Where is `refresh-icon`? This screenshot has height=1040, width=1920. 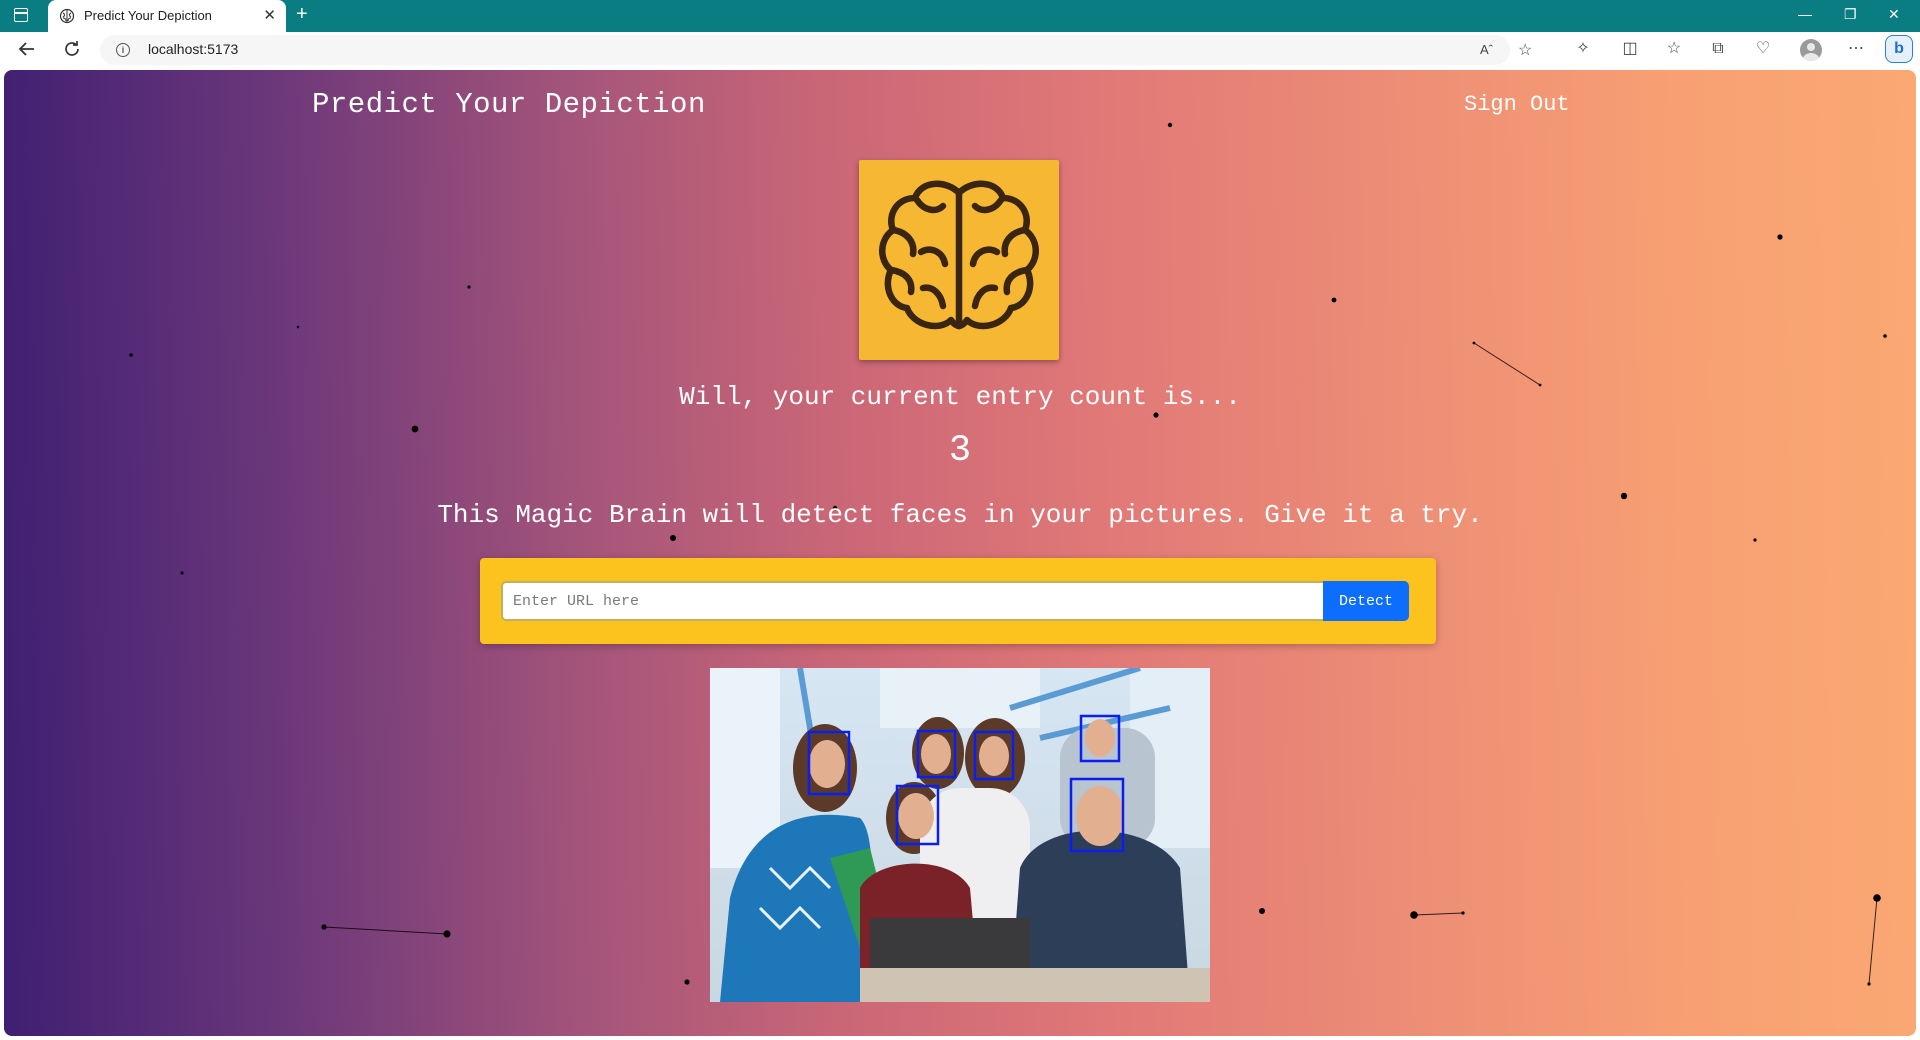 refresh-icon is located at coordinates (72, 49).